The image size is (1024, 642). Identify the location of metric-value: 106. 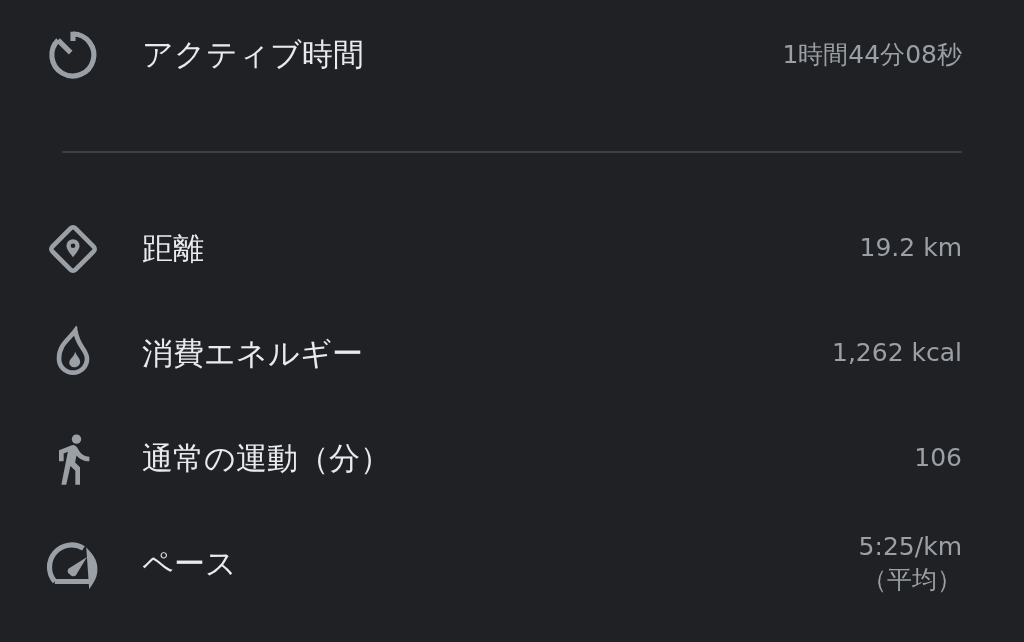
(938, 458).